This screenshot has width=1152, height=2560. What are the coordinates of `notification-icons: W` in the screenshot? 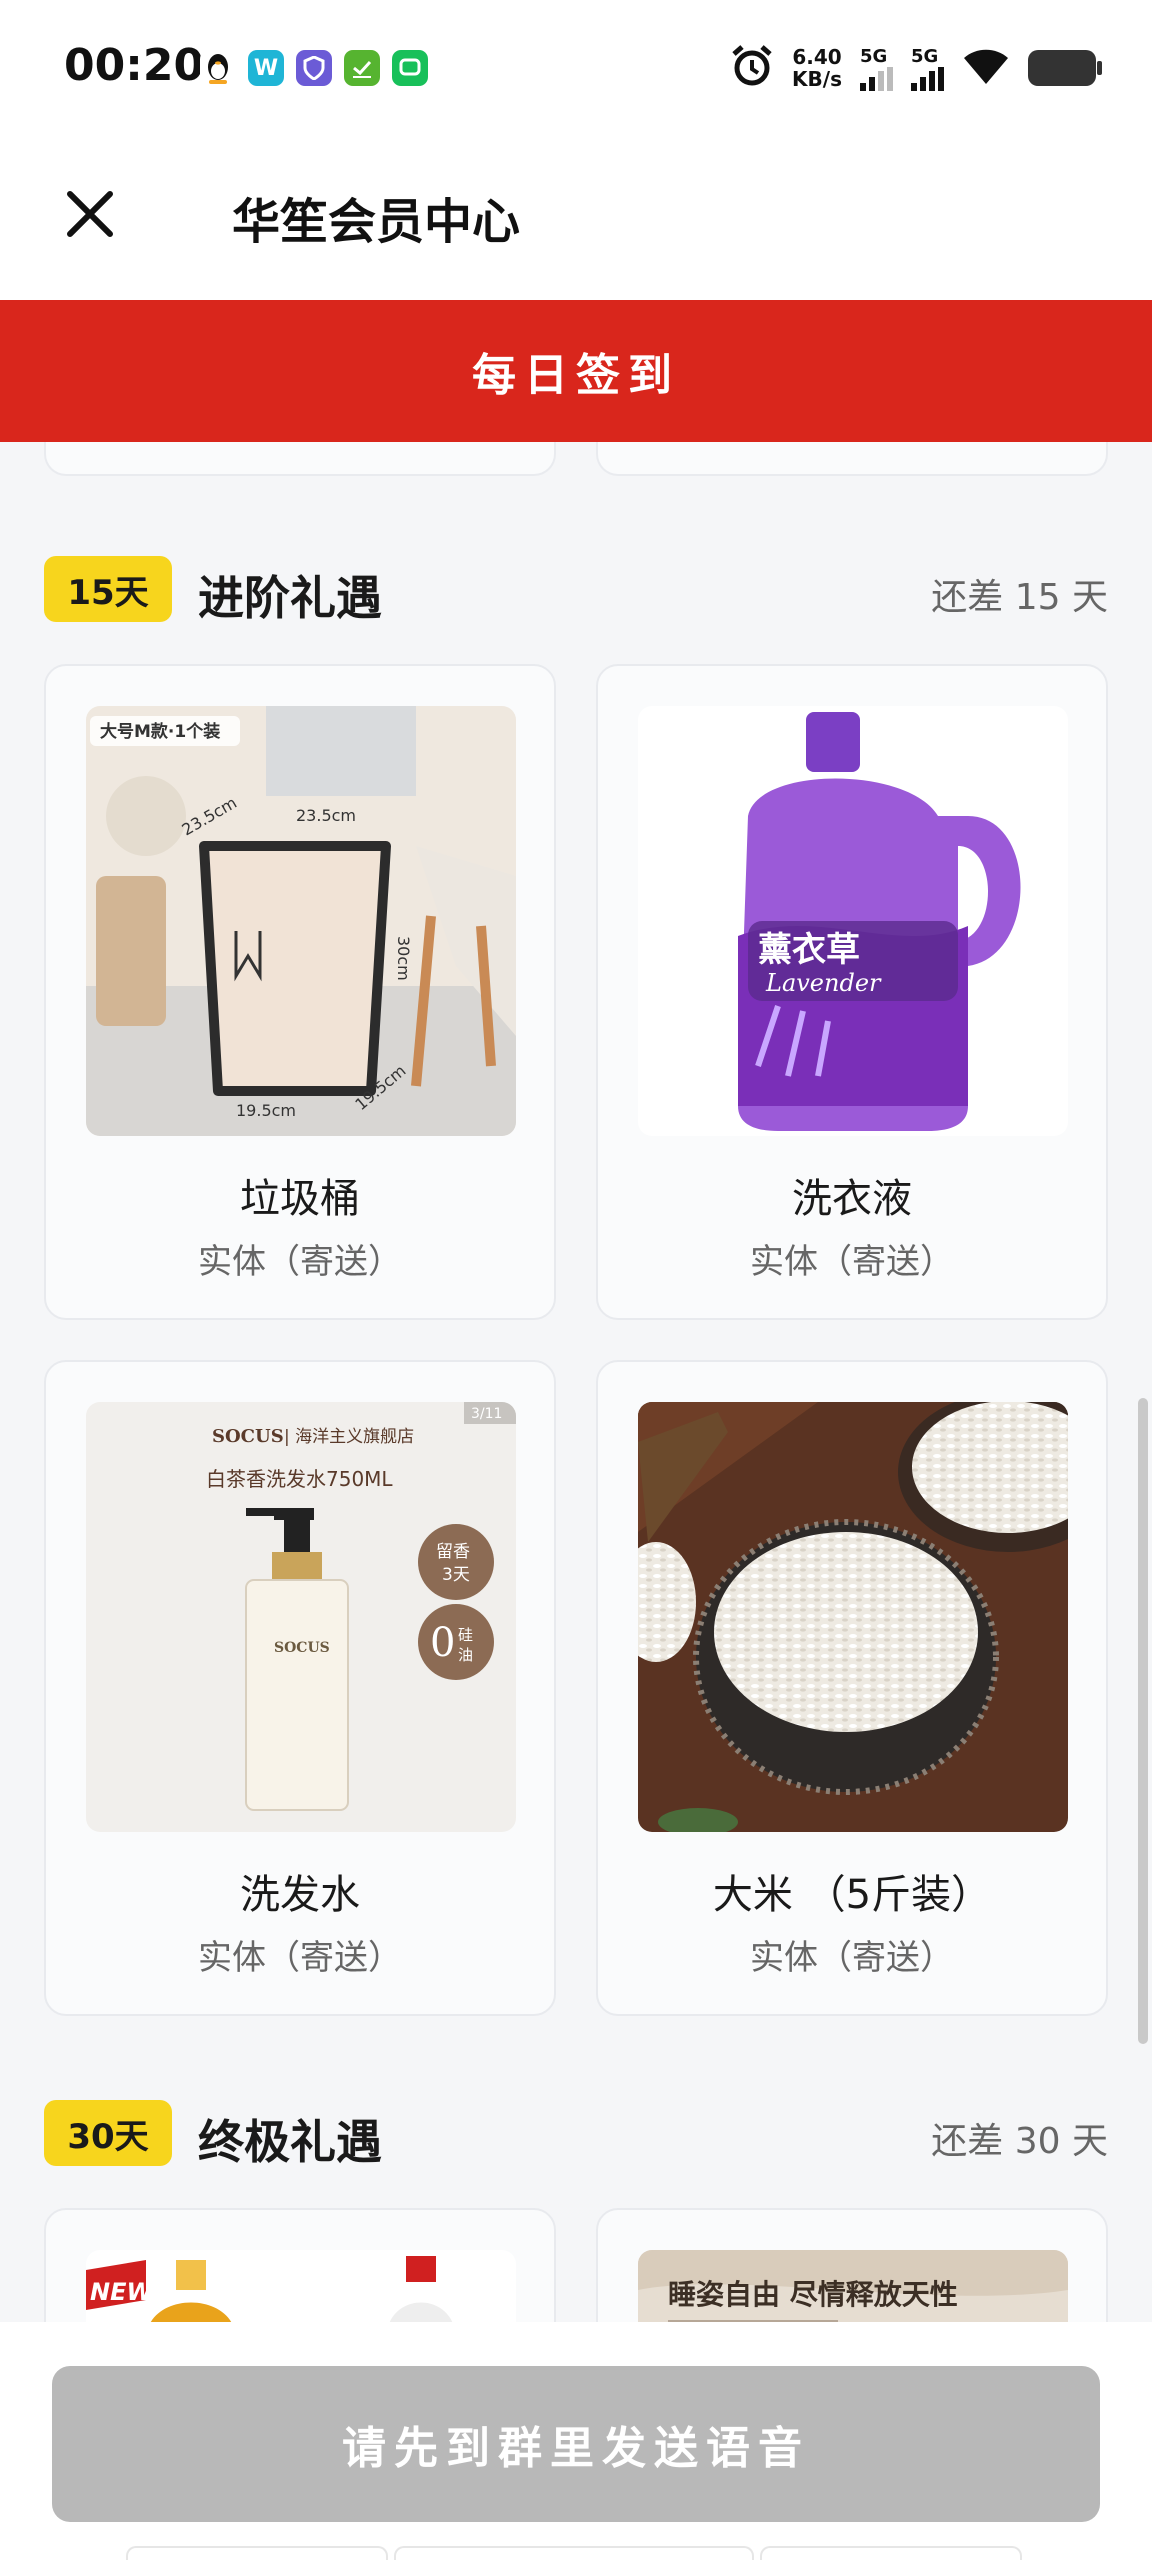 It's located at (314, 68).